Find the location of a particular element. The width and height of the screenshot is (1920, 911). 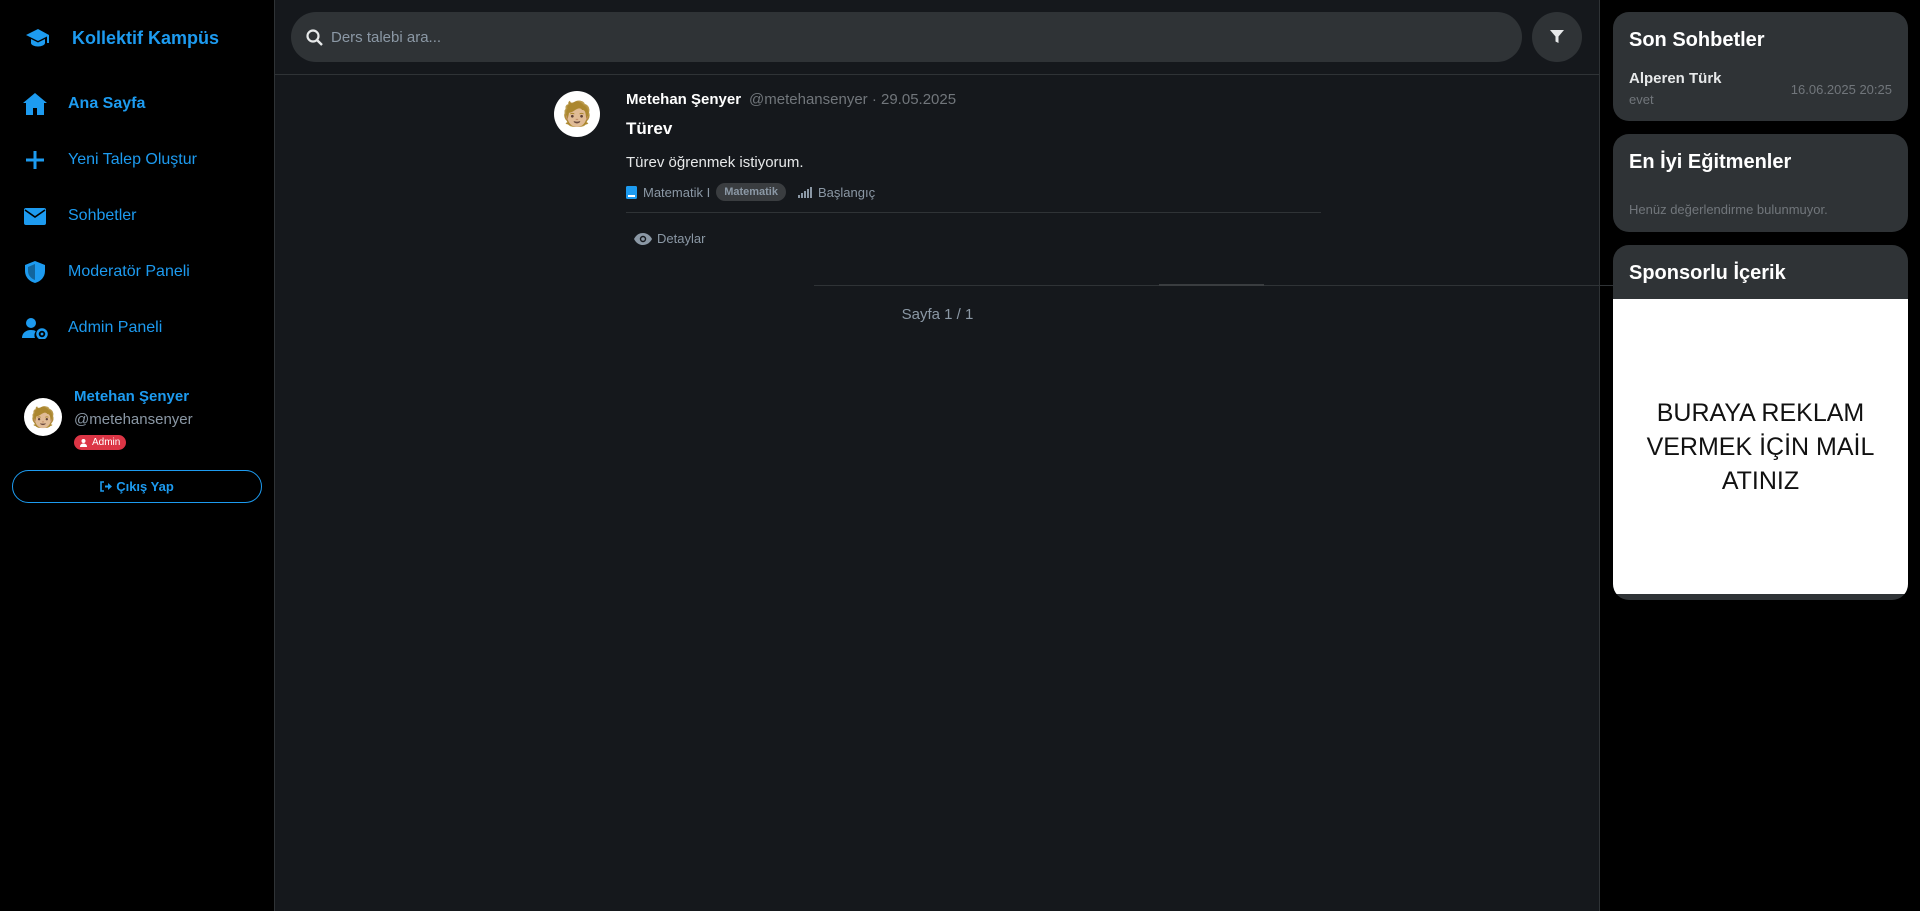

post-text: Türev öğrenmek istiyorum. is located at coordinates (715, 162).